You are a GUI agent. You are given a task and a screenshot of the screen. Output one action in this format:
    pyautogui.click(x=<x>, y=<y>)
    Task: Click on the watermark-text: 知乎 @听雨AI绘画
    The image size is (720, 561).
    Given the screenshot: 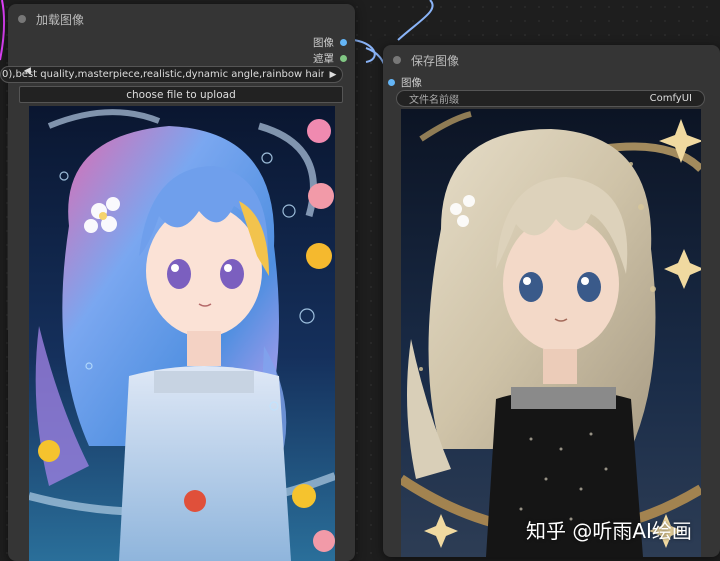 What is the action you would take?
    pyautogui.click(x=609, y=531)
    